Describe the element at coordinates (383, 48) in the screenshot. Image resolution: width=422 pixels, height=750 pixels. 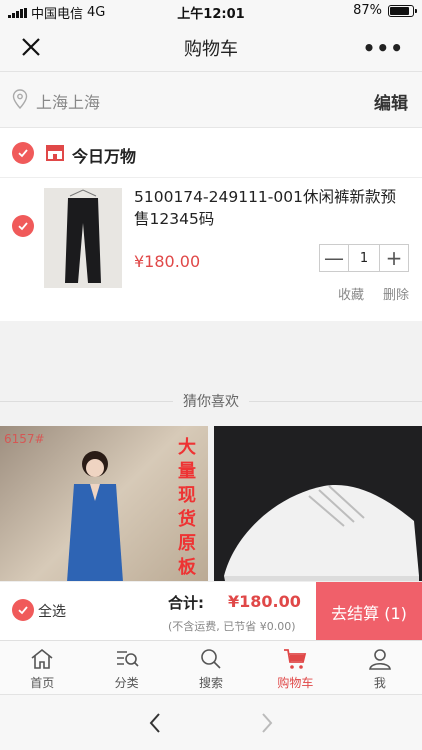
I see `more-button: •••` at that location.